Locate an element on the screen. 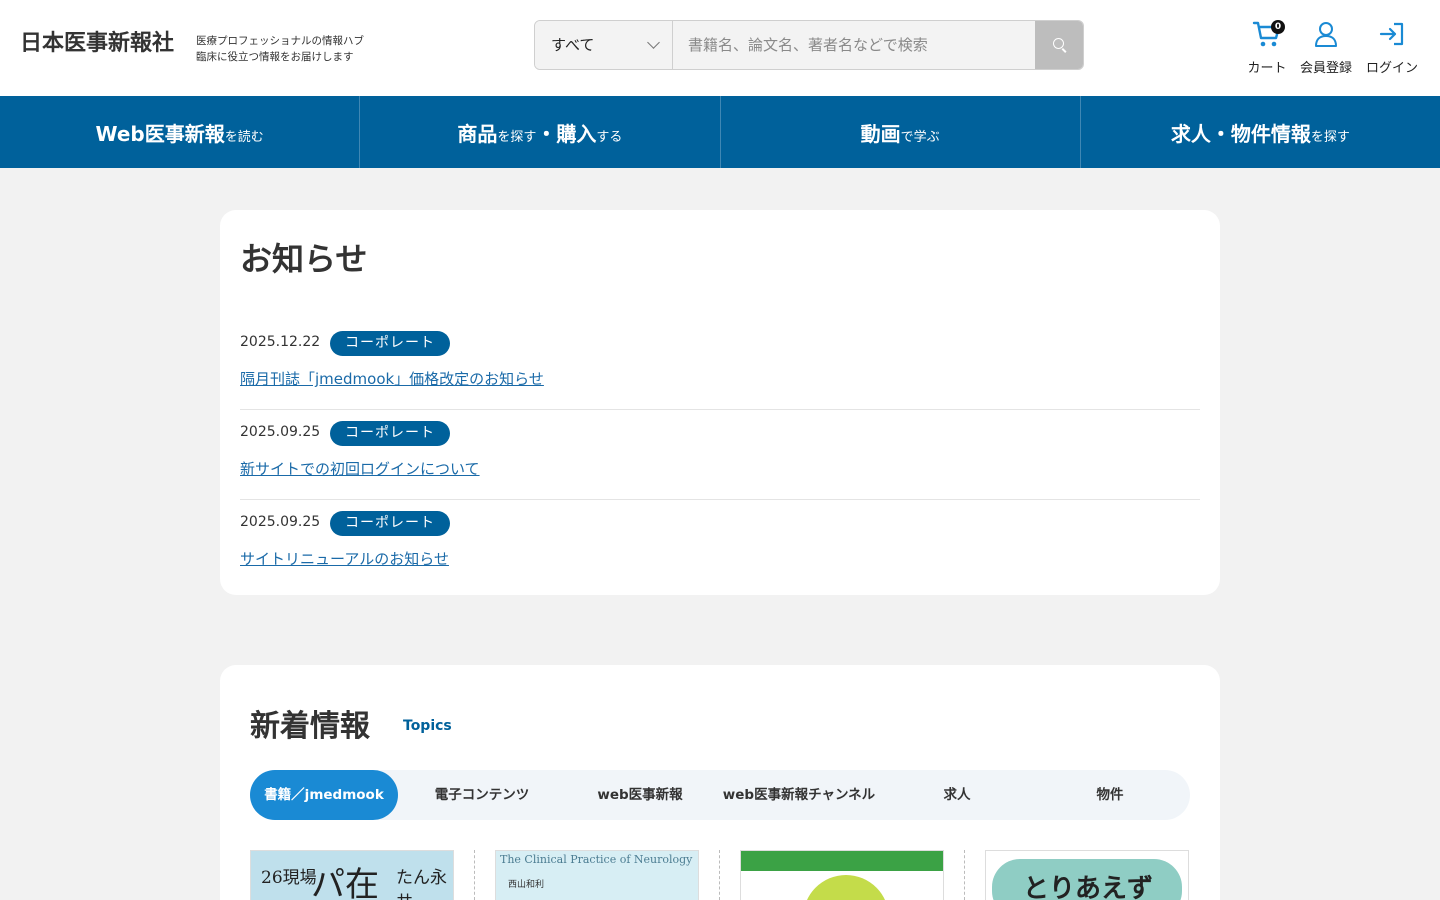  nav-label: ・購入 is located at coordinates (566, 133).